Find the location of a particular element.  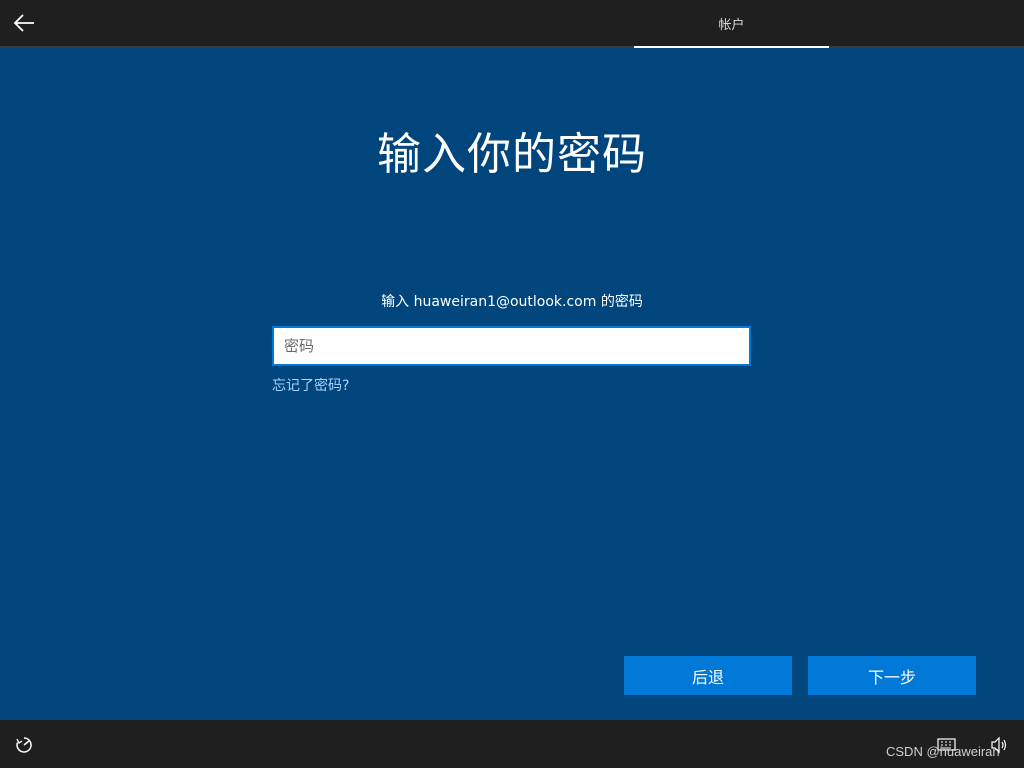

password-prompt: 输入 huaweiran1@outlook.com 的密码 is located at coordinates (512, 302).